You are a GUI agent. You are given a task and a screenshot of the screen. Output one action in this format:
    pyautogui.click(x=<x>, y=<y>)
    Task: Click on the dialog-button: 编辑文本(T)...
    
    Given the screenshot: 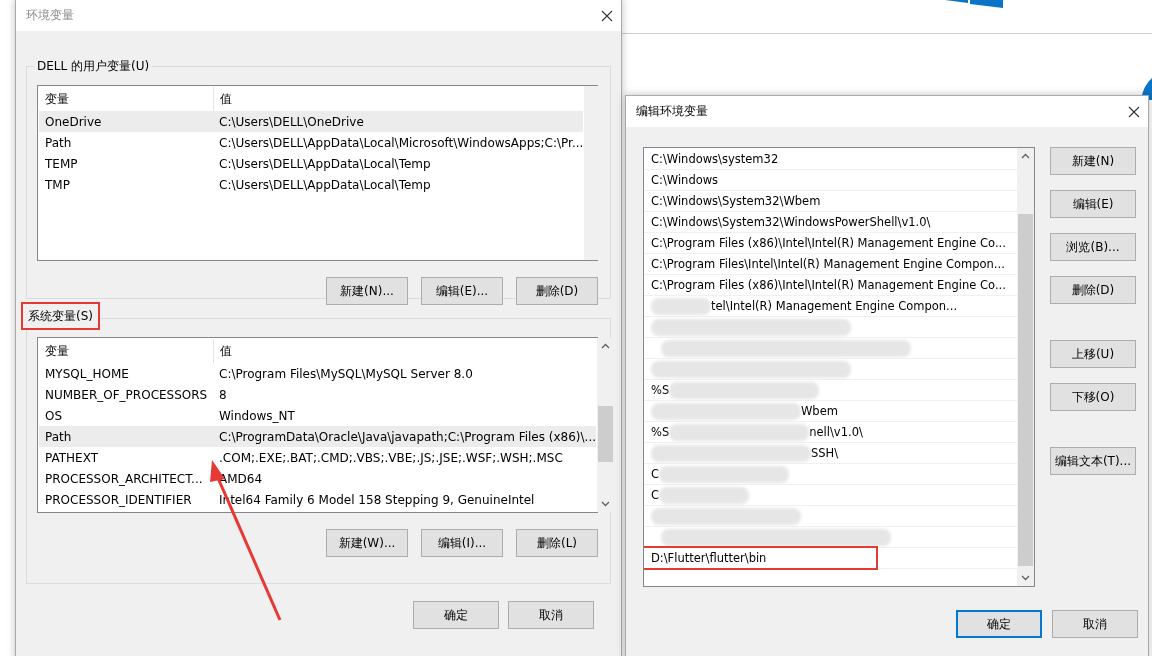 What is the action you would take?
    pyautogui.click(x=1093, y=461)
    